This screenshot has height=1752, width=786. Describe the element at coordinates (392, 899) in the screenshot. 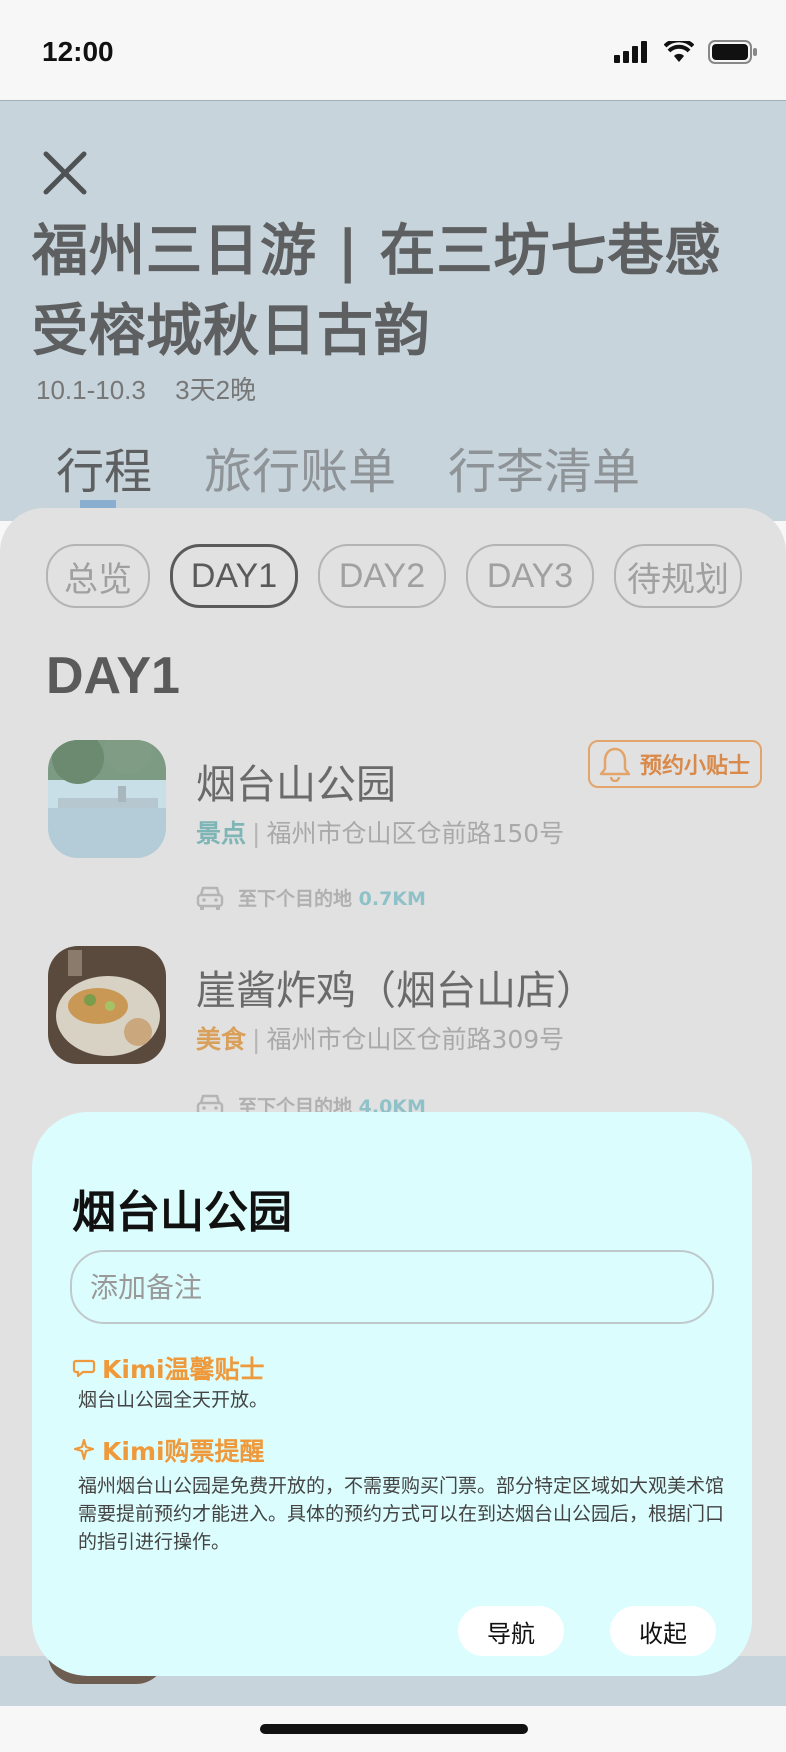

I see `distance-value: 0.7KM` at that location.